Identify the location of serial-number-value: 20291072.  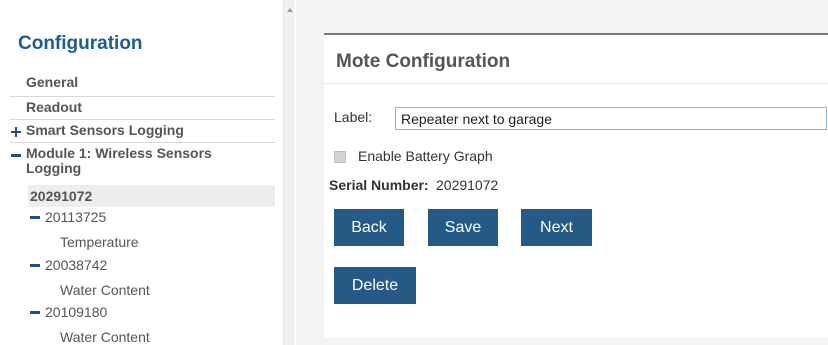
(467, 185).